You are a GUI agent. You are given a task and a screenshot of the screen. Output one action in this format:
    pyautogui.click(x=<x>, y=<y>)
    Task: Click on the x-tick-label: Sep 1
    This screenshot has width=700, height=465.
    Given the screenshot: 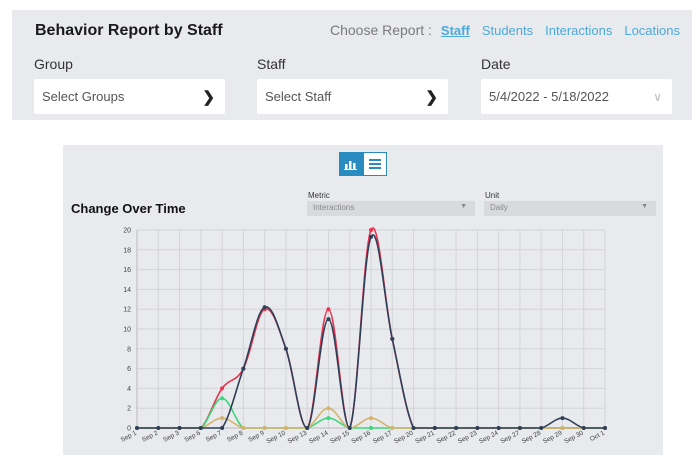 What is the action you would take?
    pyautogui.click(x=129, y=436)
    